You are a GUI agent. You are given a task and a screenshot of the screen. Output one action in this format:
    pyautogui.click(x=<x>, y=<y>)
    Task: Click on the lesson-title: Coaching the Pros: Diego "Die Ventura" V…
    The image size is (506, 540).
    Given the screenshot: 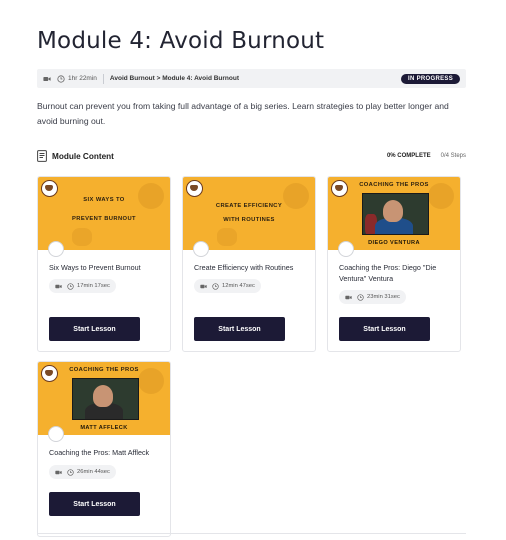 What is the action you would take?
    pyautogui.click(x=396, y=273)
    